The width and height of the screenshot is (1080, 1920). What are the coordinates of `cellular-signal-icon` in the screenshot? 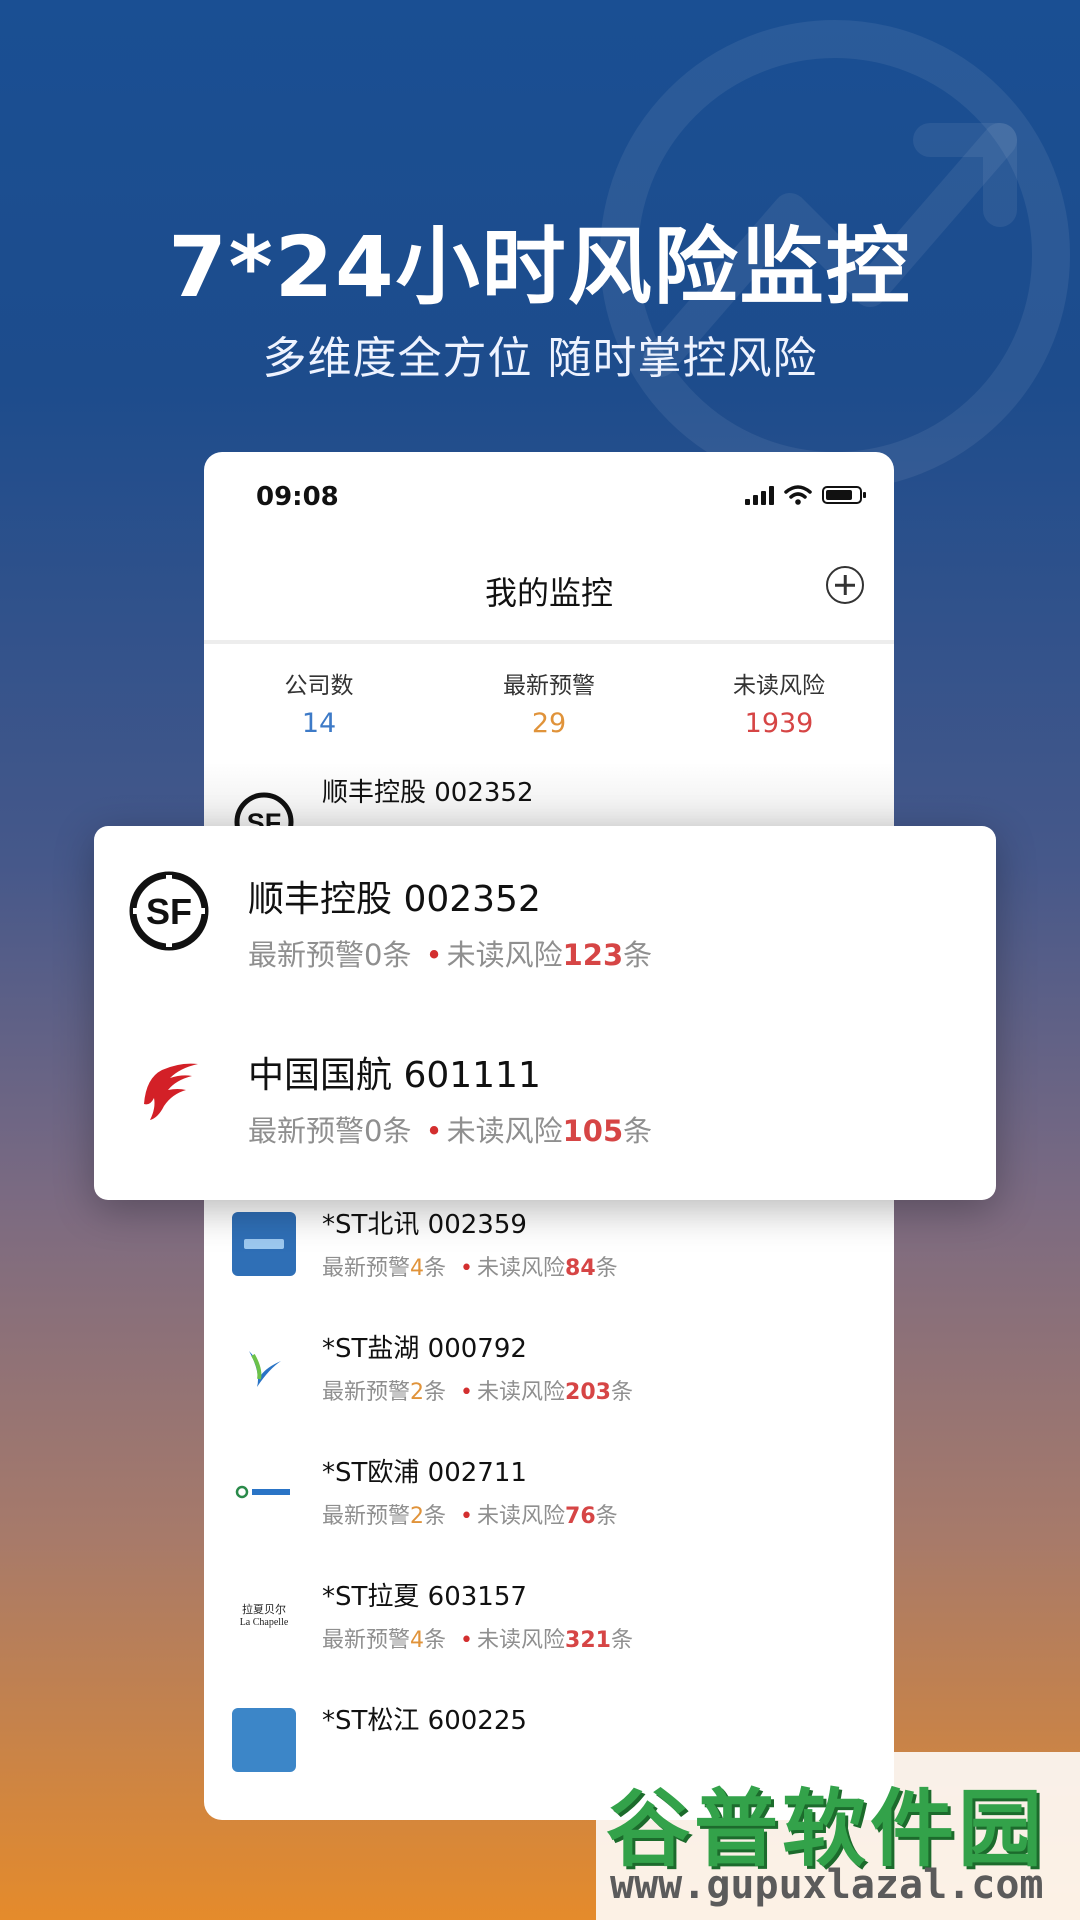 It's located at (759, 495).